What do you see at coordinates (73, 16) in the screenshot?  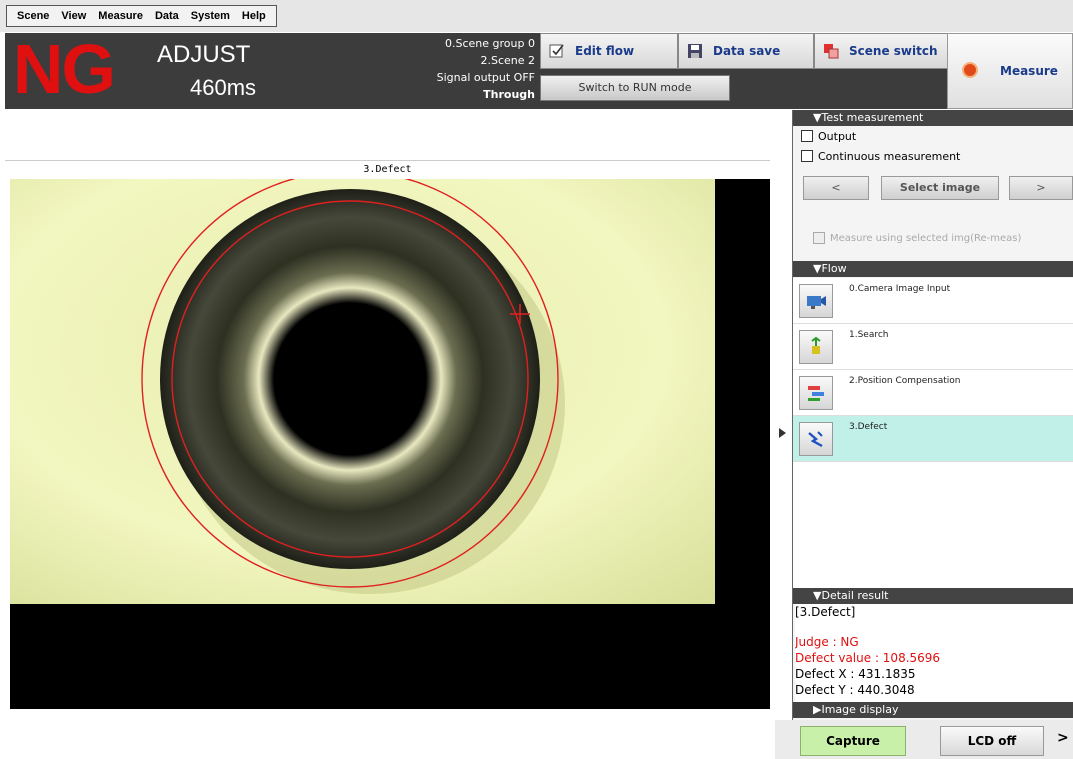 I see `menu-view: View` at bounding box center [73, 16].